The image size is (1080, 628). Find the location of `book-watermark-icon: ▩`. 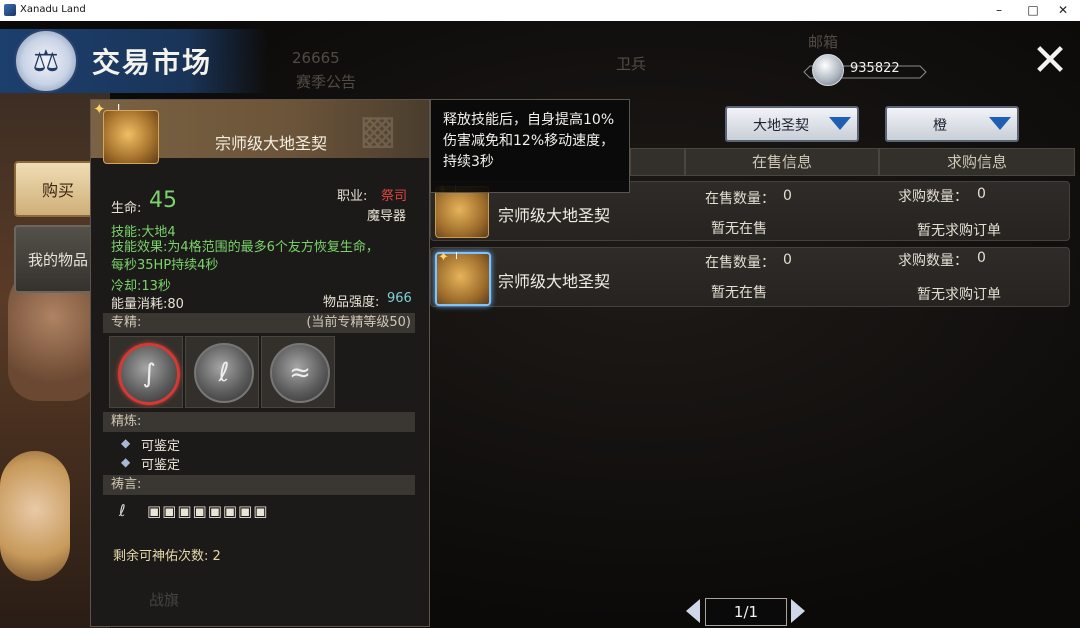

book-watermark-icon: ▩ is located at coordinates (378, 130).